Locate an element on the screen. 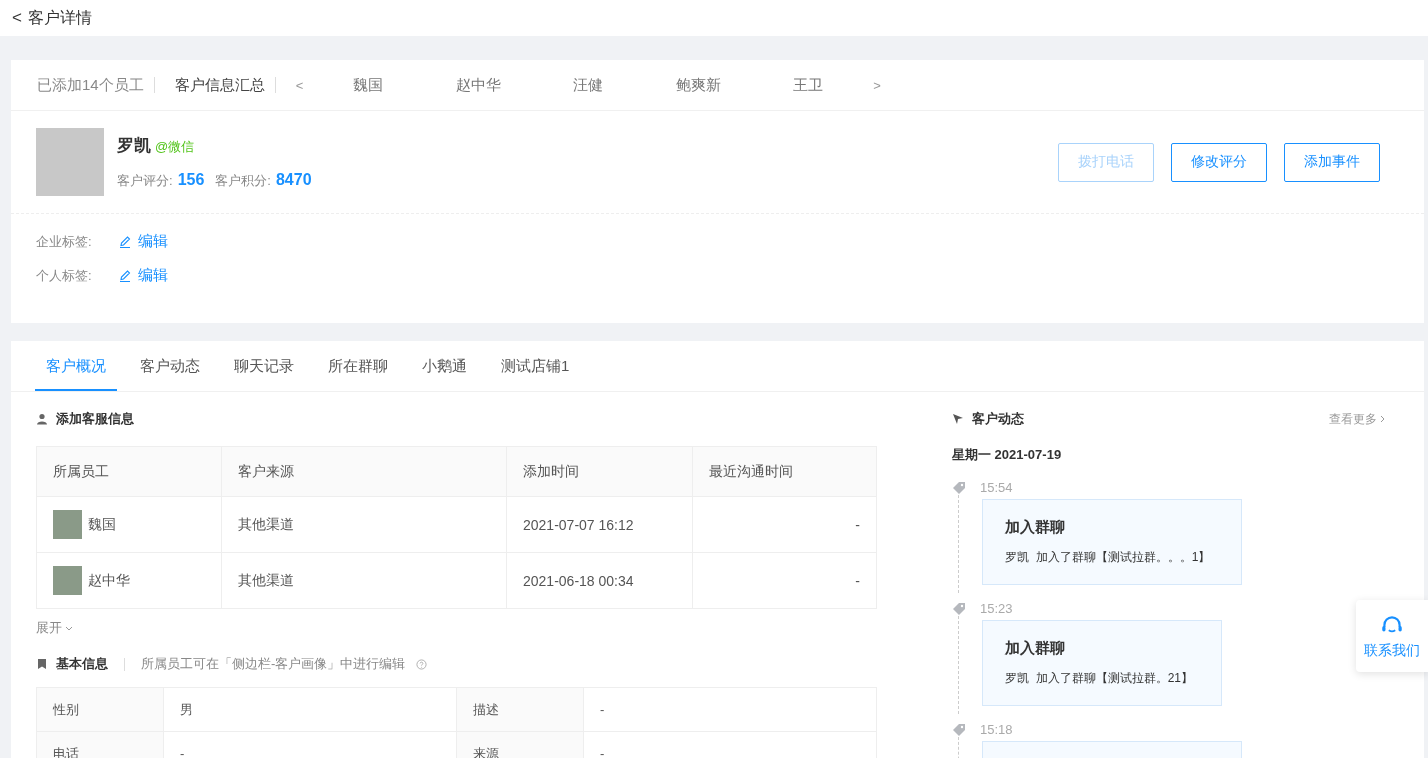 This screenshot has width=1428, height=758. staff-count: 已添加14个员工 is located at coordinates (90, 85).